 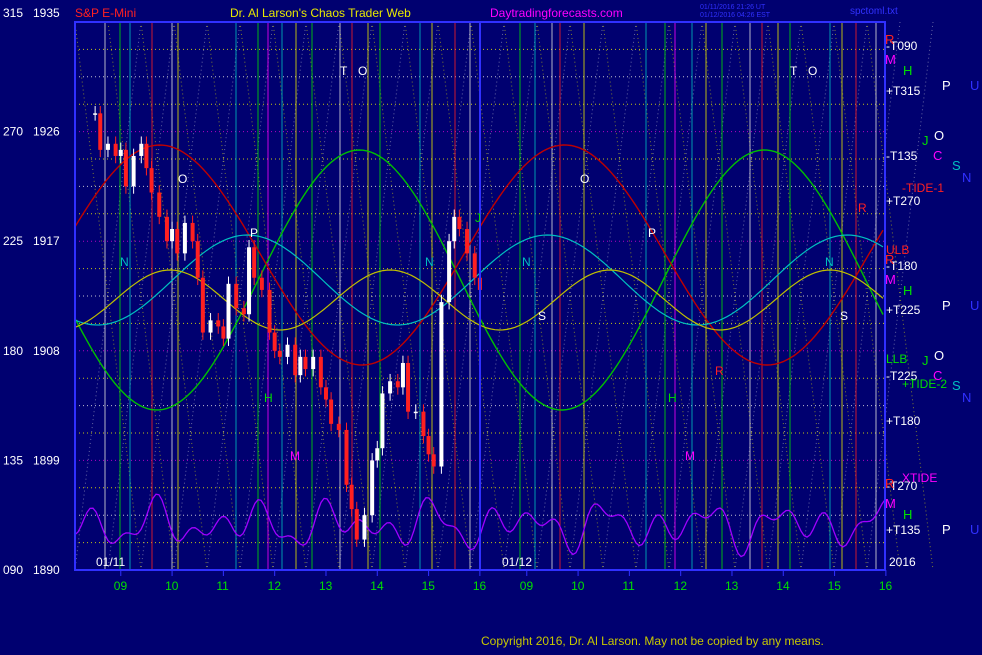 I want to click on header-degree-315: 315, so click(x=13, y=13).